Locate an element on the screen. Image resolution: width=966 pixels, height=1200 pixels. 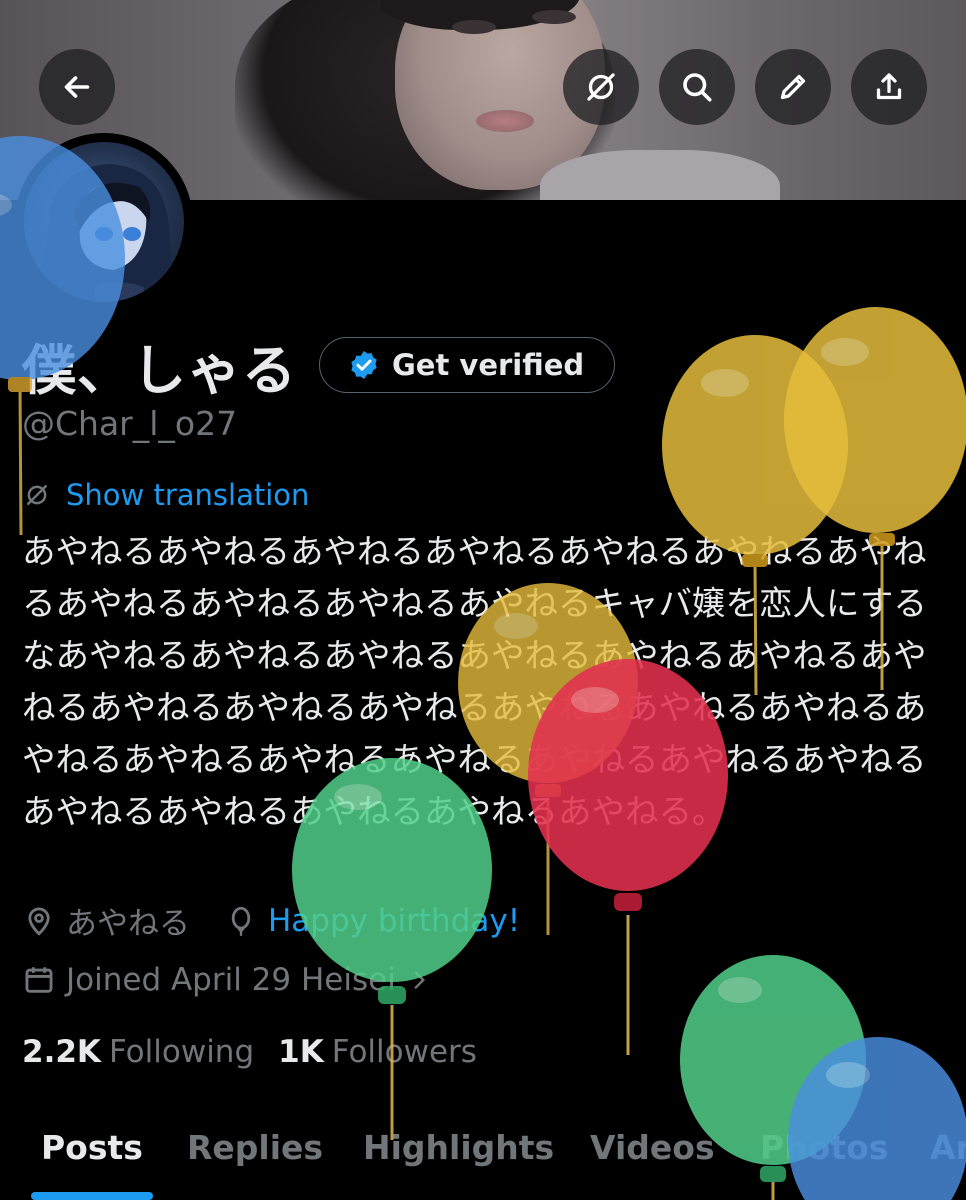
get-verified-button: Get verified is located at coordinates (467, 365).